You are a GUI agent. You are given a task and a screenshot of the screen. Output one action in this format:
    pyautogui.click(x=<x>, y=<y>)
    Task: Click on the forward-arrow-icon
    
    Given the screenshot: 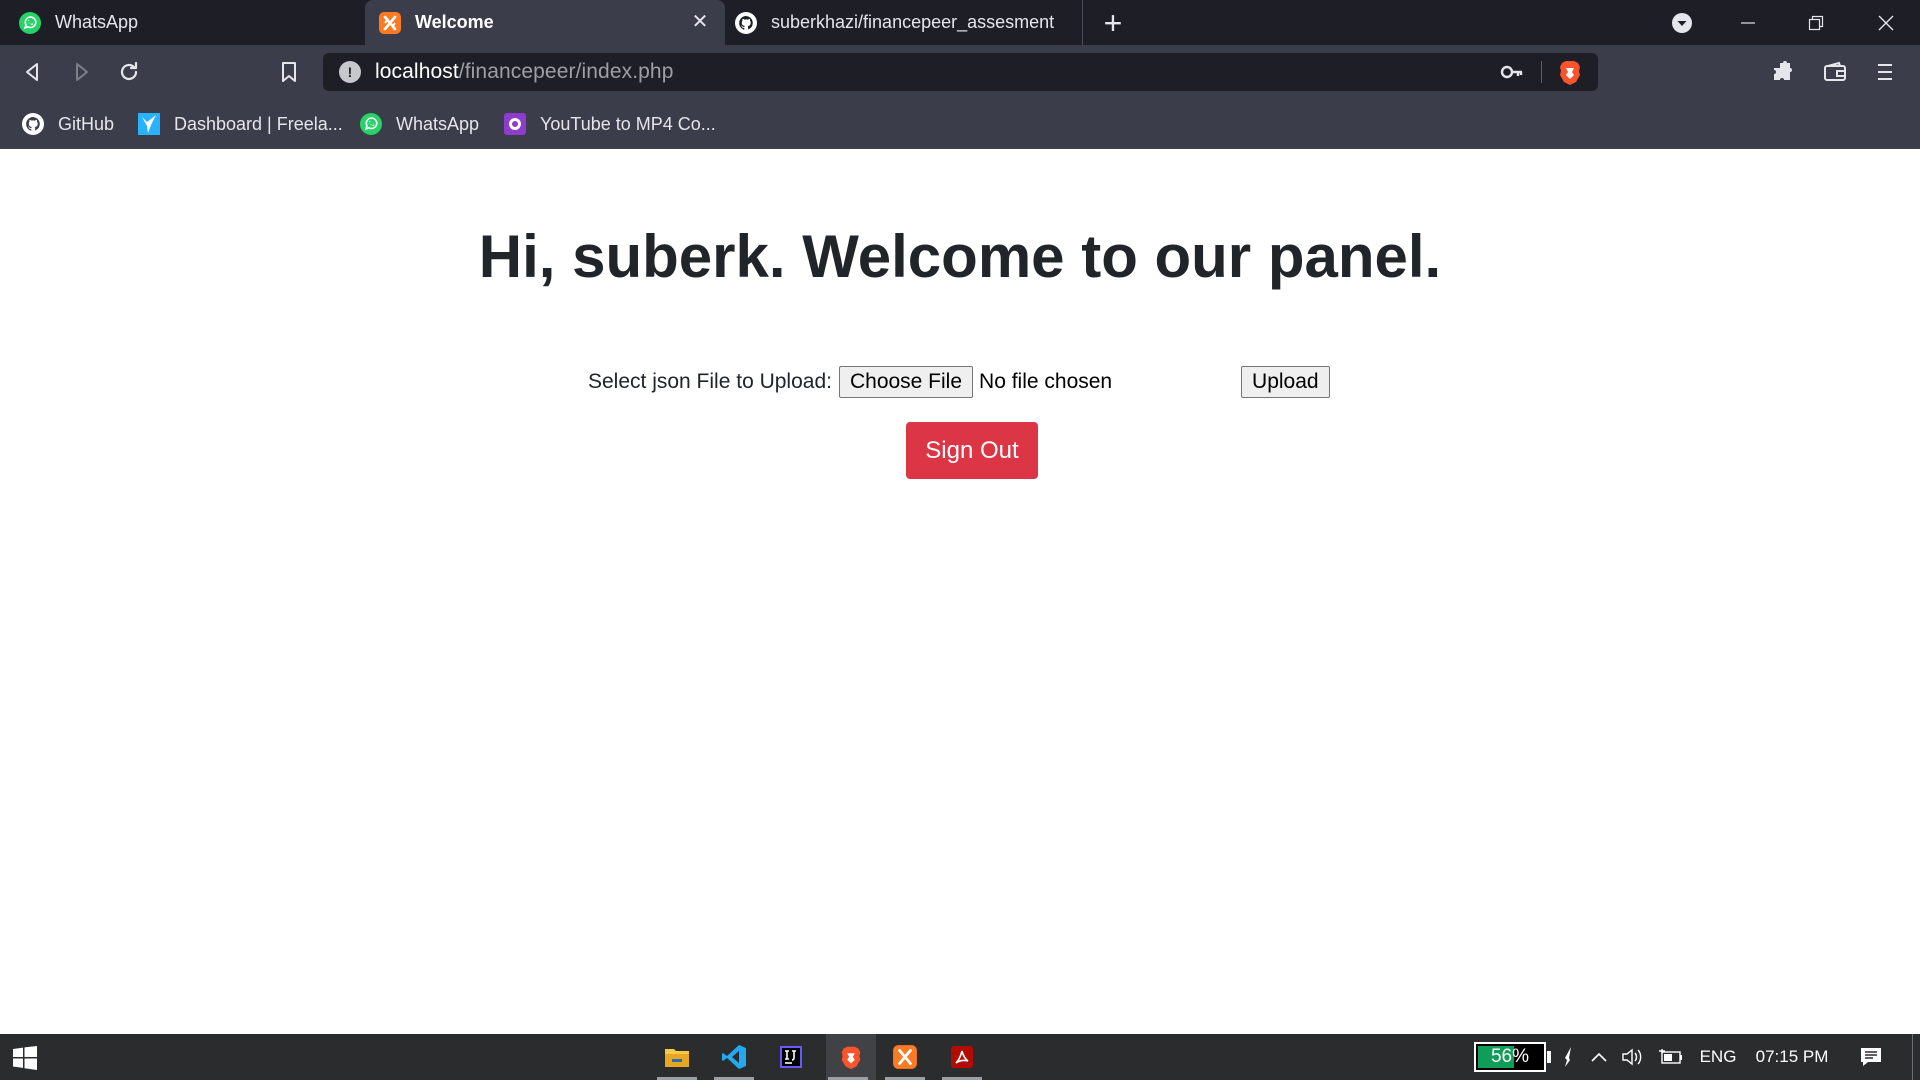 What is the action you would take?
    pyautogui.click(x=82, y=72)
    